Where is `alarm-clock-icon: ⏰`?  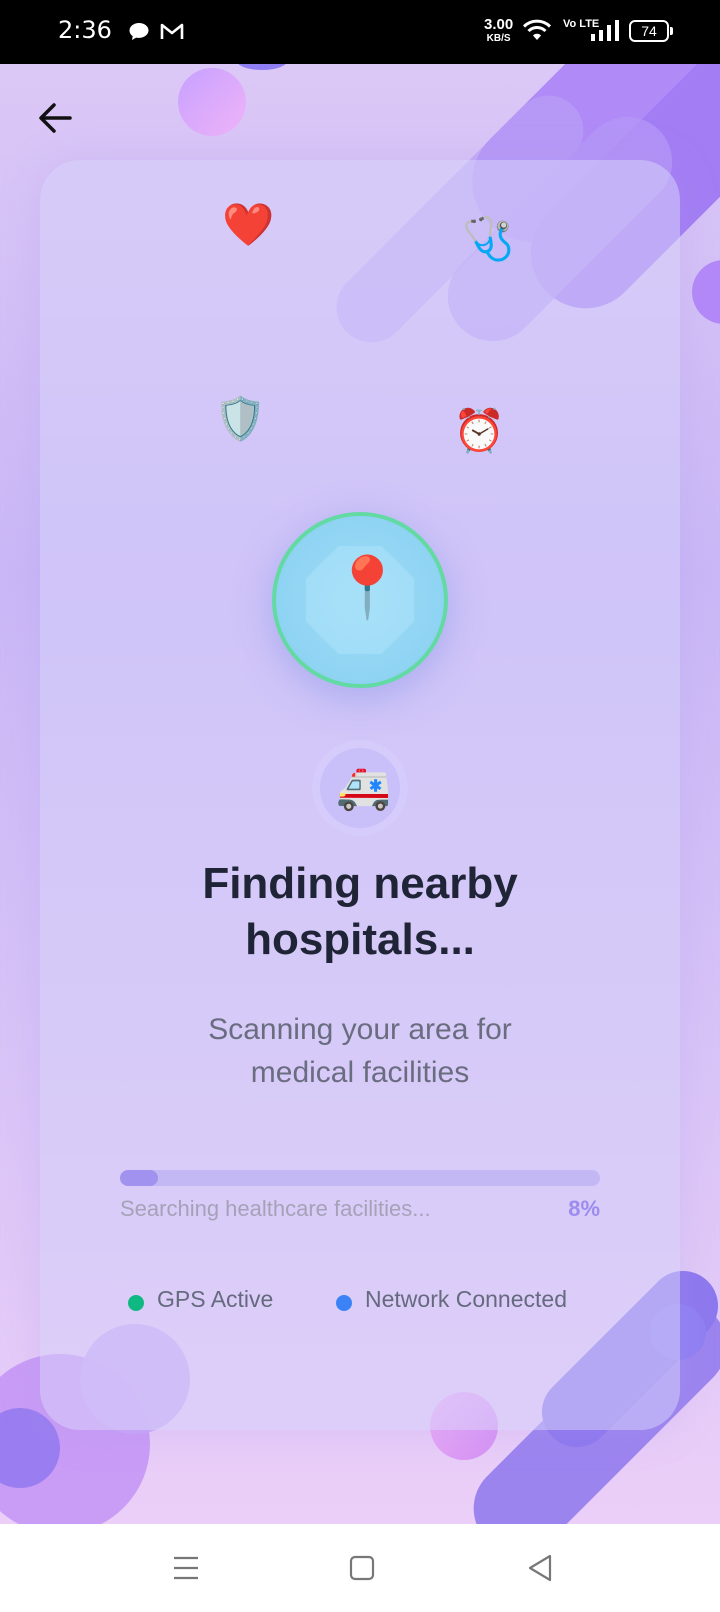
alarm-clock-icon: ⏰ is located at coordinates (479, 430).